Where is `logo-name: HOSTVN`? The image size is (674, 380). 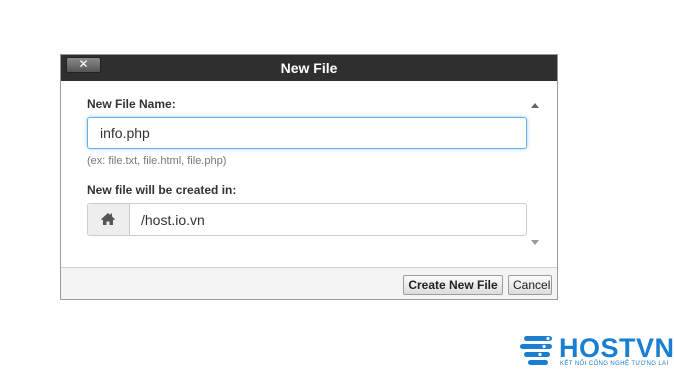 logo-name: HOSTVN is located at coordinates (616, 348).